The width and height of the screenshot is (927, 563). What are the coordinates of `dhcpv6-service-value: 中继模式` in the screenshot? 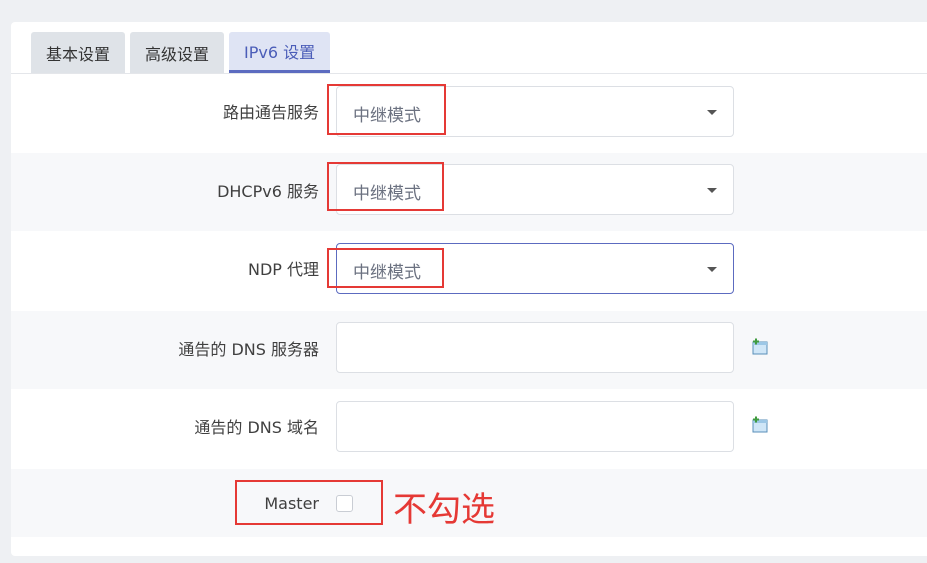 It's located at (387, 194).